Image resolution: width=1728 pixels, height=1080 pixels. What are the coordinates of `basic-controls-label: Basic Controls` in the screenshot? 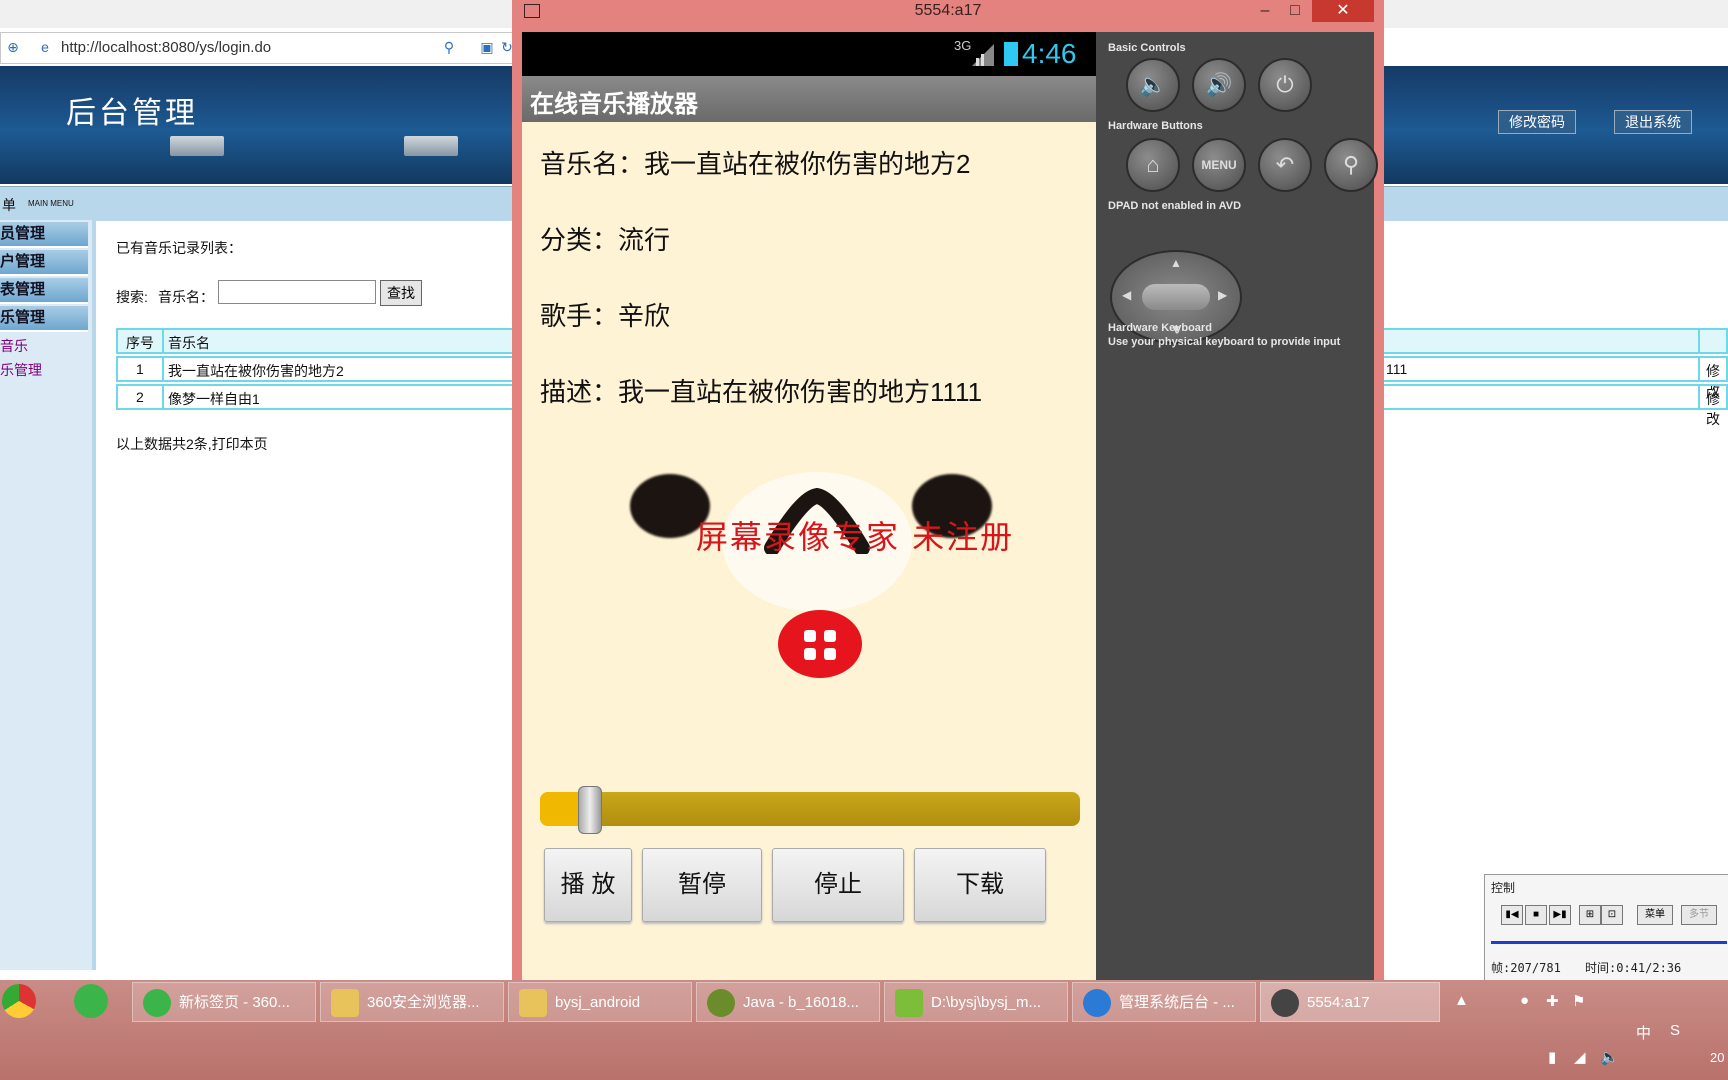 It's located at (1147, 48).